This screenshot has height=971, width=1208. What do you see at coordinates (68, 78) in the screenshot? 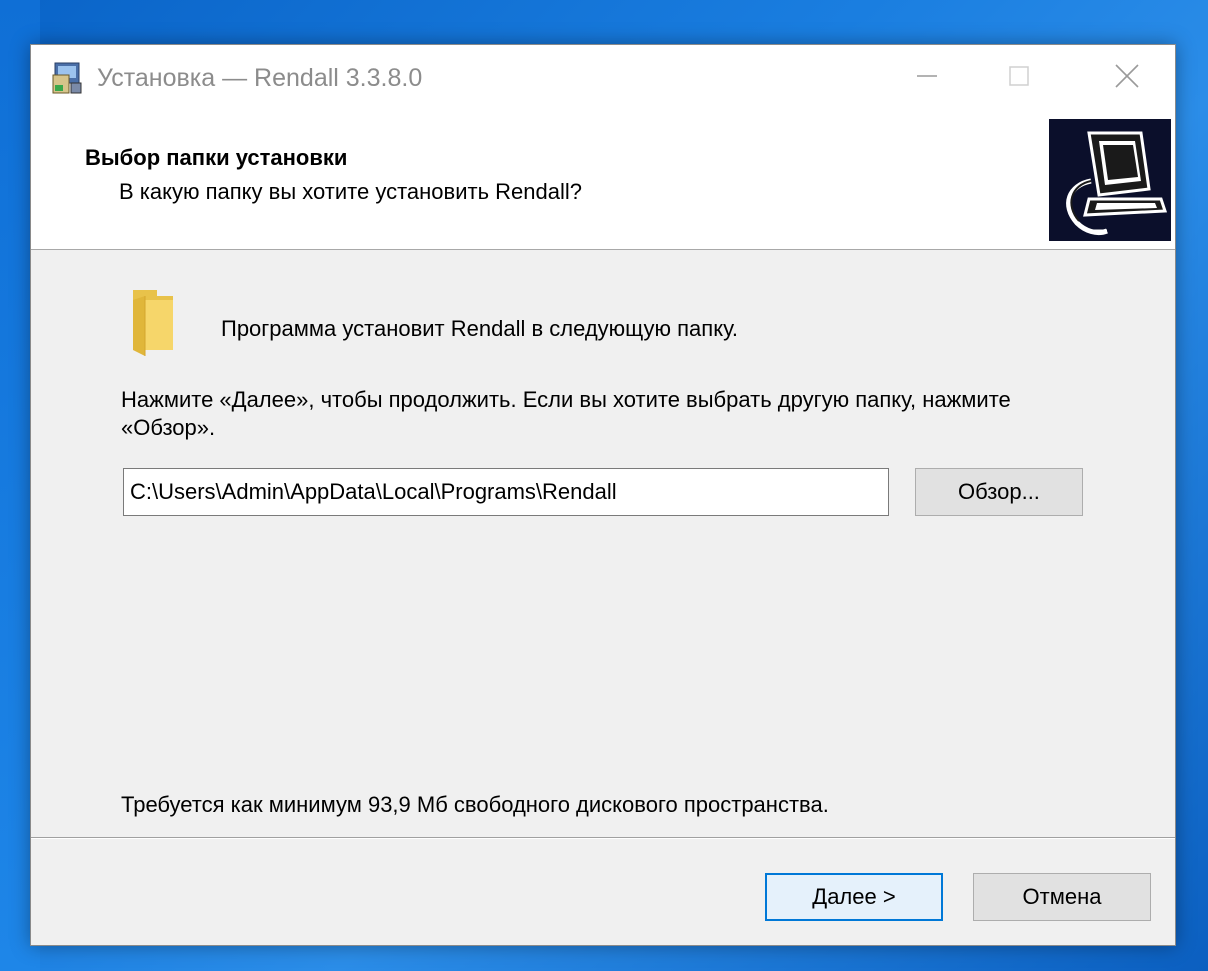
I see `installer-icon` at bounding box center [68, 78].